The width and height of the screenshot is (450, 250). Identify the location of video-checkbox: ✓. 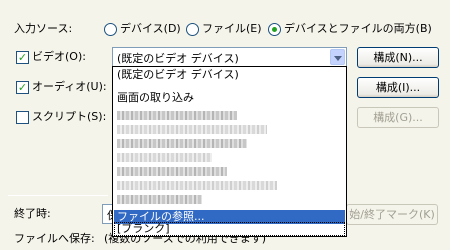
(22, 57).